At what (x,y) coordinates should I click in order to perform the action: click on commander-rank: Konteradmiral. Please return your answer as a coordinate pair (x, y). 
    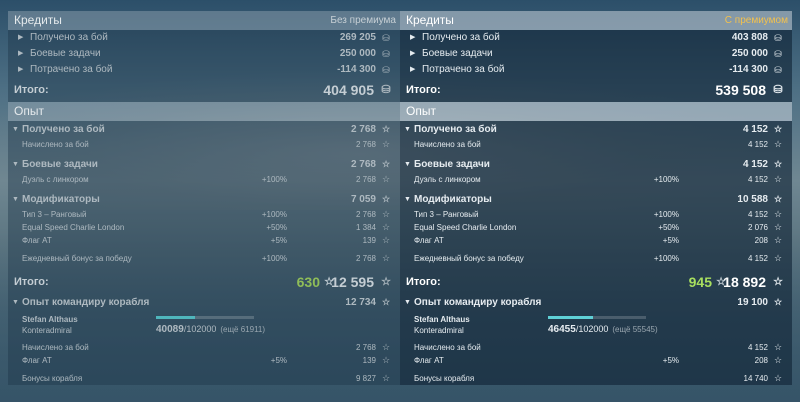
    Looking at the image, I should click on (47, 330).